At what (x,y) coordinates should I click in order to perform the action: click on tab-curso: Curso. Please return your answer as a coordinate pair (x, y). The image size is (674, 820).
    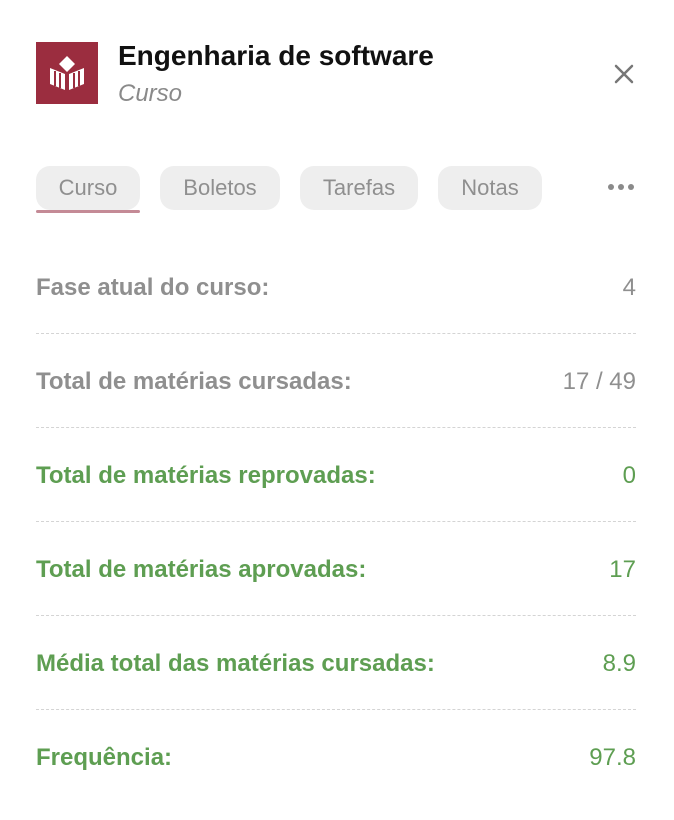
    Looking at the image, I should click on (88, 189).